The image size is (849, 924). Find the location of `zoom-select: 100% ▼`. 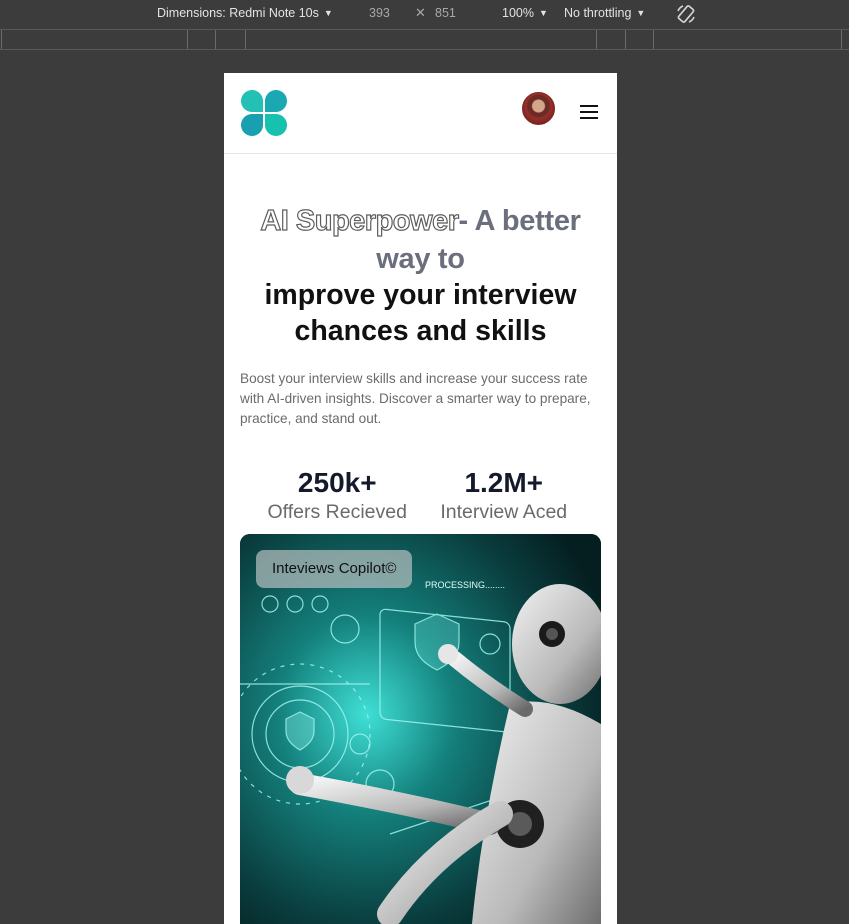

zoom-select: 100% ▼ is located at coordinates (525, 13).